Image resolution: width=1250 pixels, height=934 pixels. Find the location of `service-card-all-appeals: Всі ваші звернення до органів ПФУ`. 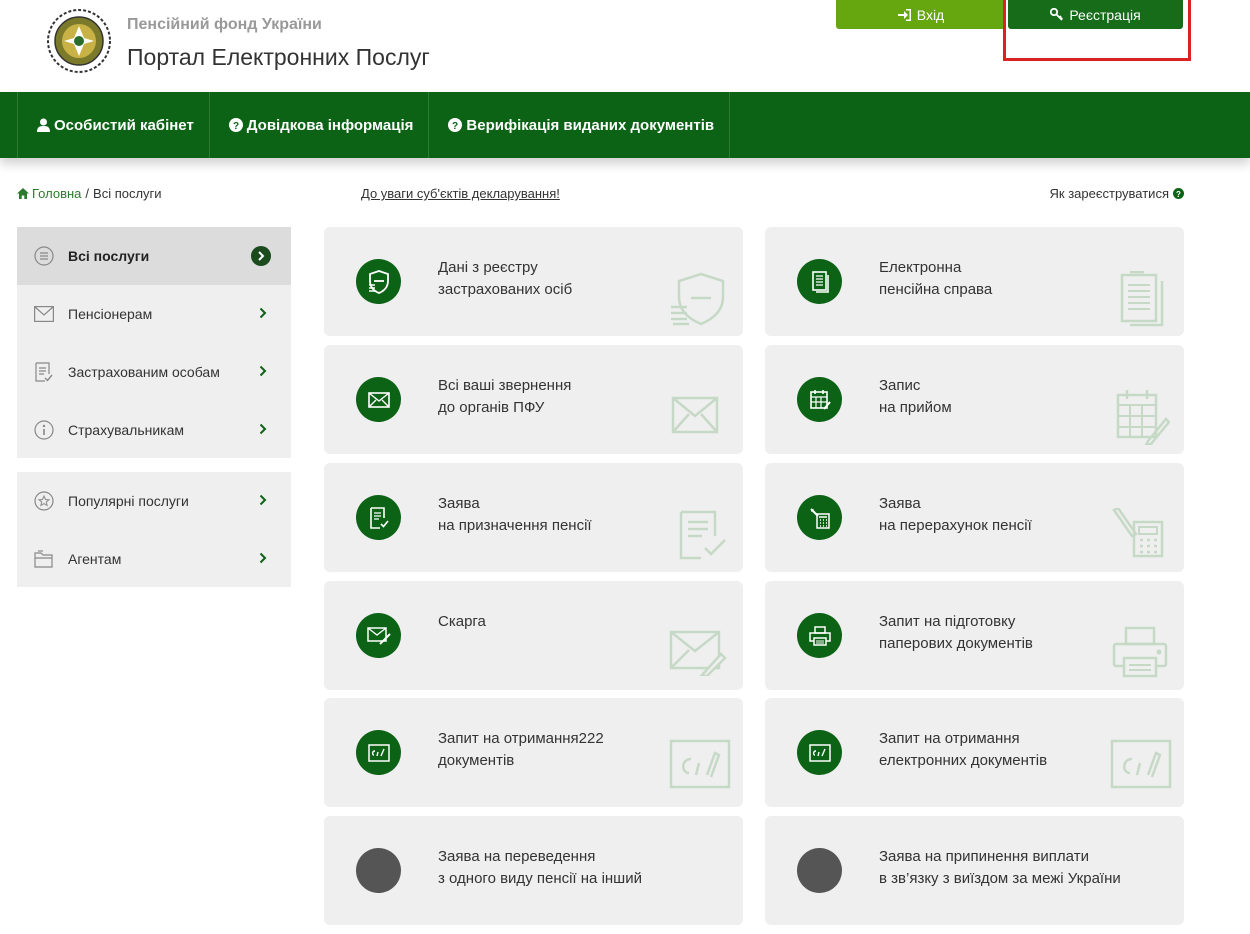

service-card-all-appeals: Всі ваші звернення до органів ПФУ is located at coordinates (533, 399).